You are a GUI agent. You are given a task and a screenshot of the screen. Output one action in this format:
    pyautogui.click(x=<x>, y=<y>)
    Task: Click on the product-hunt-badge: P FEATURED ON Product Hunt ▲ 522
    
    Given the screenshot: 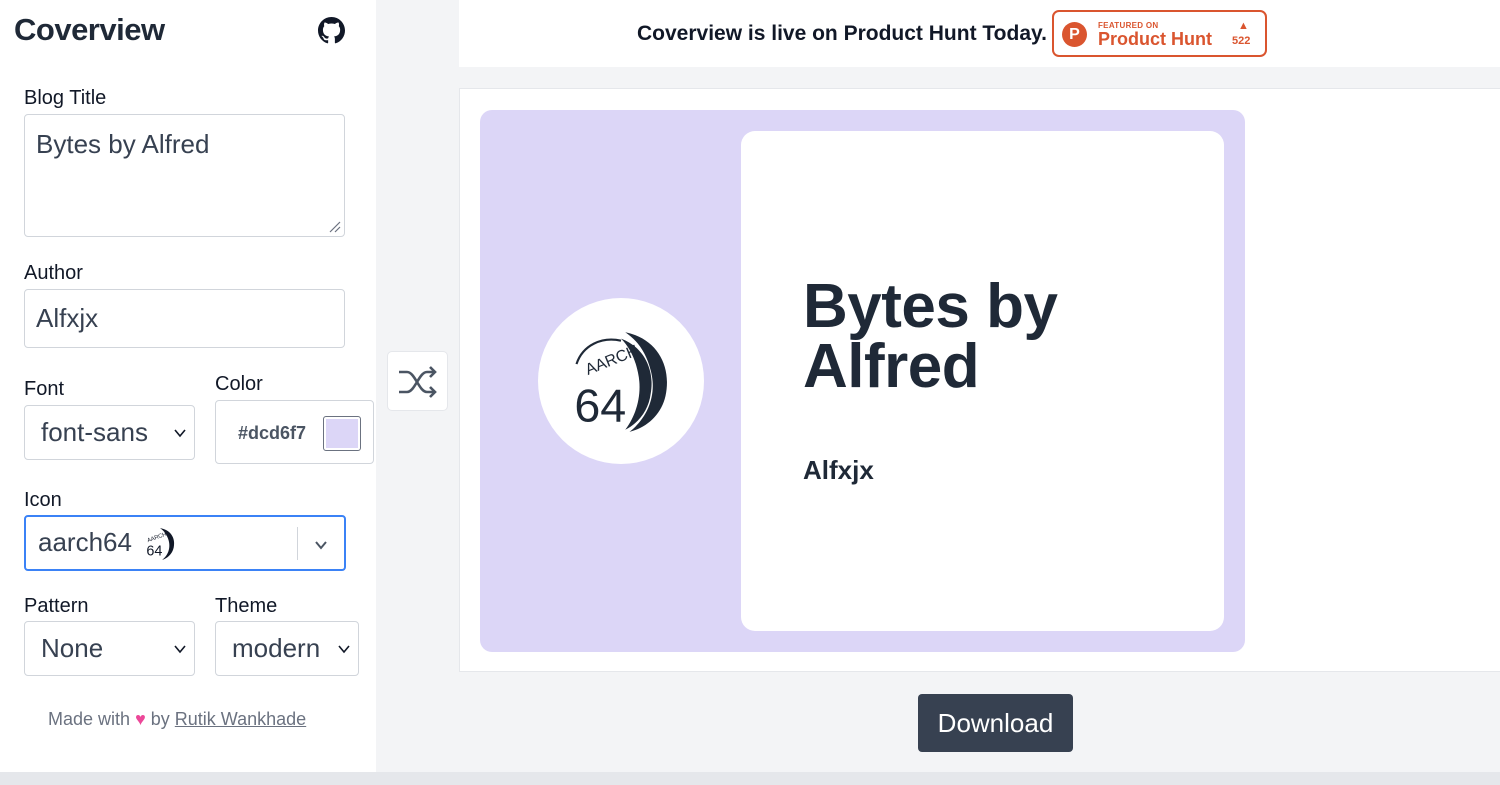 What is the action you would take?
    pyautogui.click(x=1159, y=33)
    